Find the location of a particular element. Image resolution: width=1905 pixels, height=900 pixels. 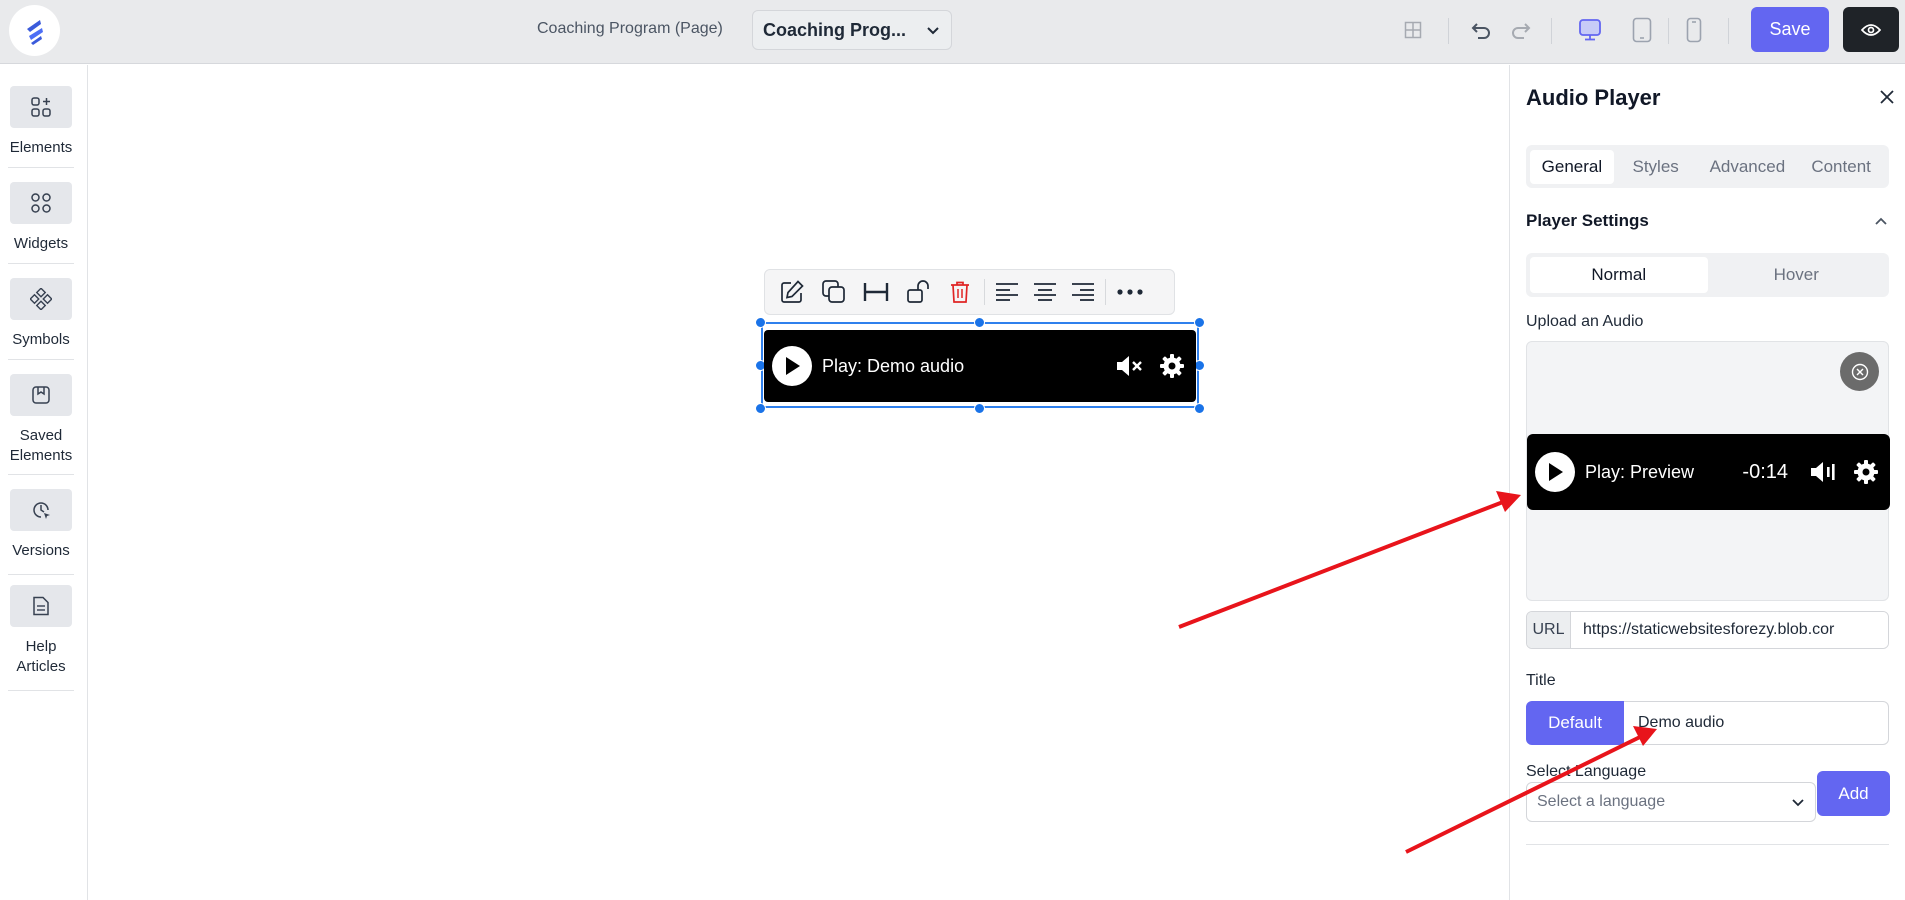

url-input is located at coordinates (1729, 630).